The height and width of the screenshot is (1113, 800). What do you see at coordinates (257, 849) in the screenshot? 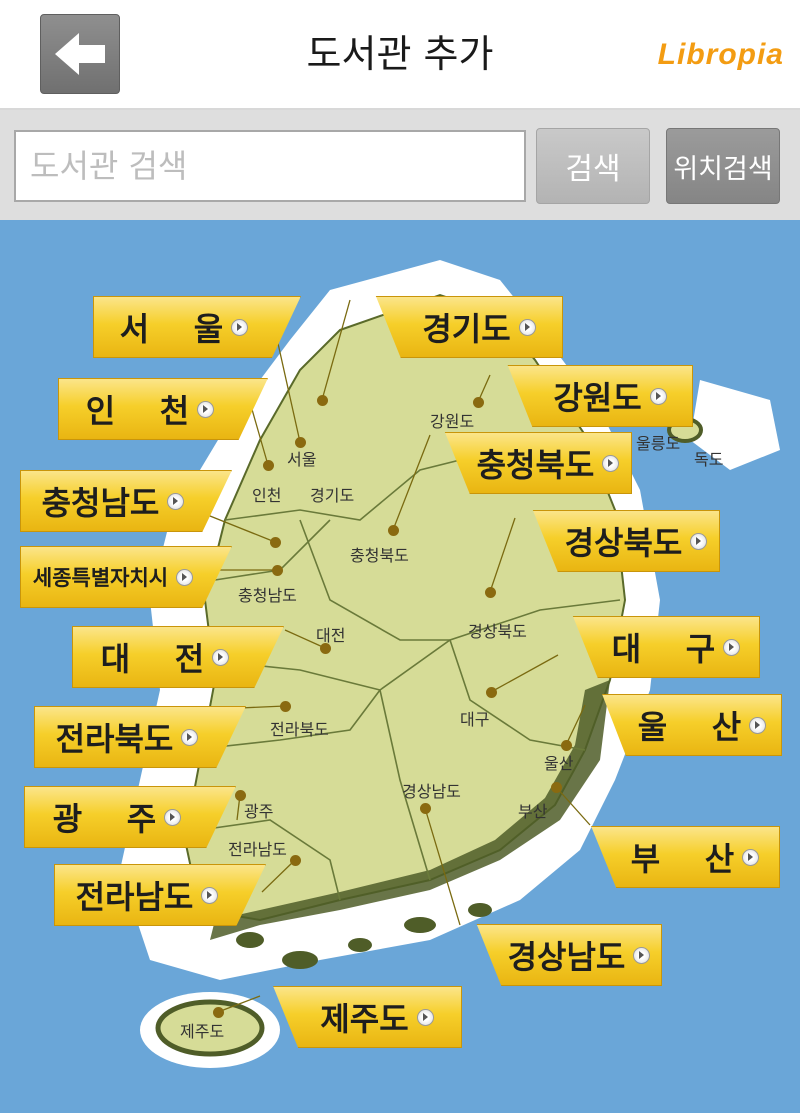
I see `map-label-jeonnam: 전라남도` at bounding box center [257, 849].